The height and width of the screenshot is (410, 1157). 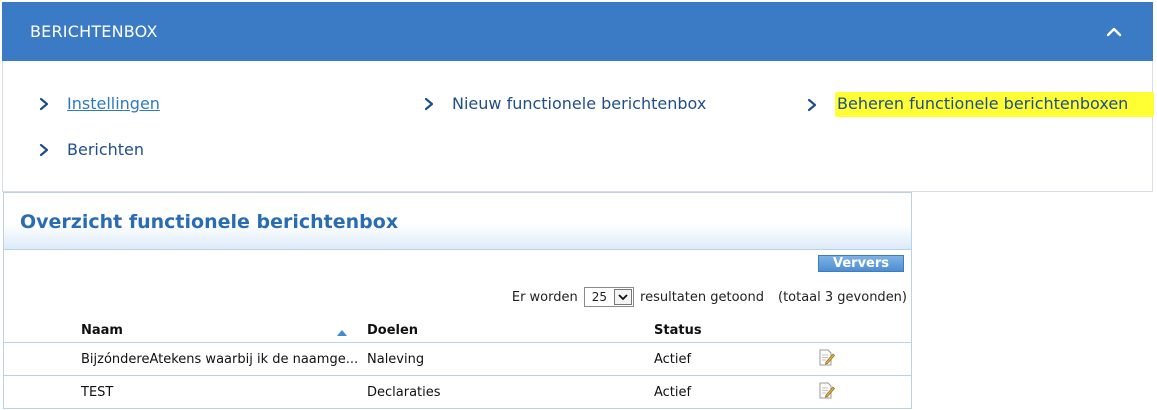 I want to click on page-size-value: 25, so click(x=599, y=297).